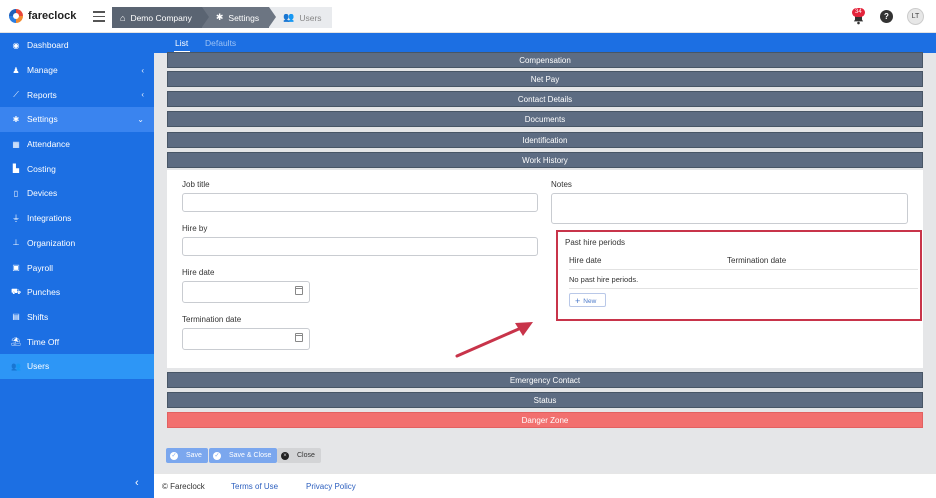 The width and height of the screenshot is (936, 498). I want to click on section-contact-details: Contact Details, so click(545, 99).